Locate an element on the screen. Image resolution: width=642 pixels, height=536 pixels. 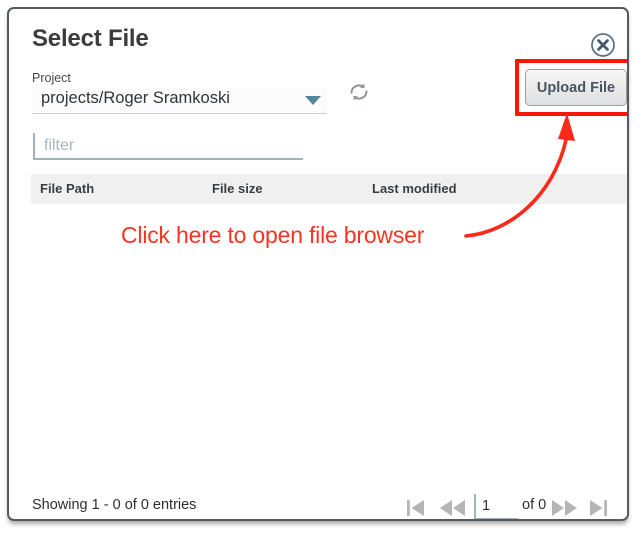
upload-file-label: Upload File is located at coordinates (576, 87).